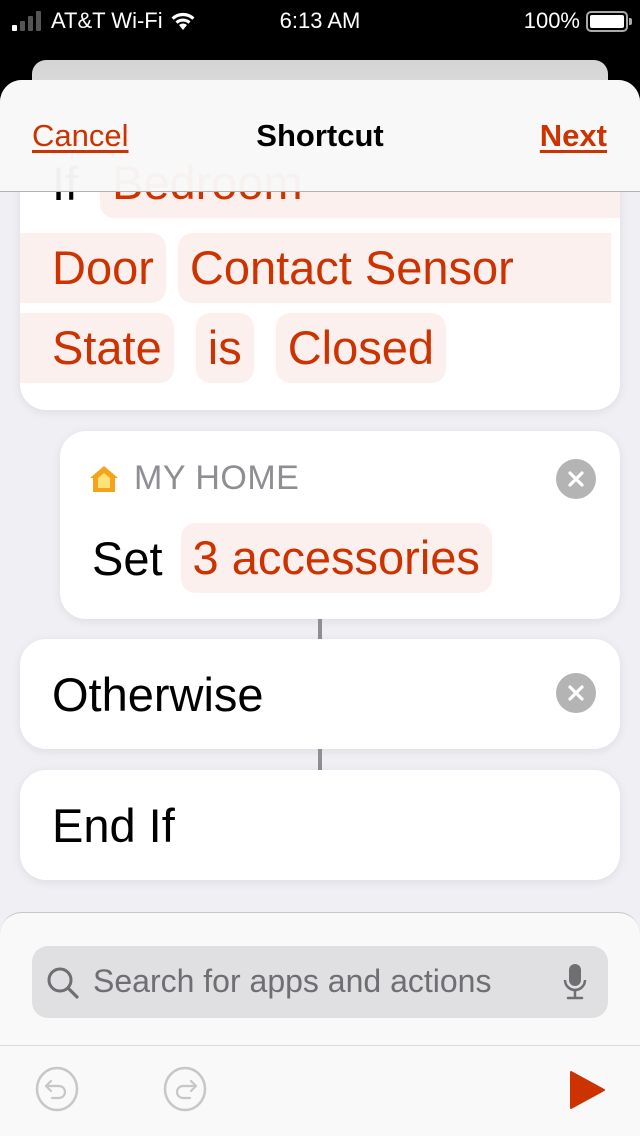 This screenshot has height=1136, width=640. I want to click on navigation-bar: Cancel Shortcut Next, so click(320, 136).